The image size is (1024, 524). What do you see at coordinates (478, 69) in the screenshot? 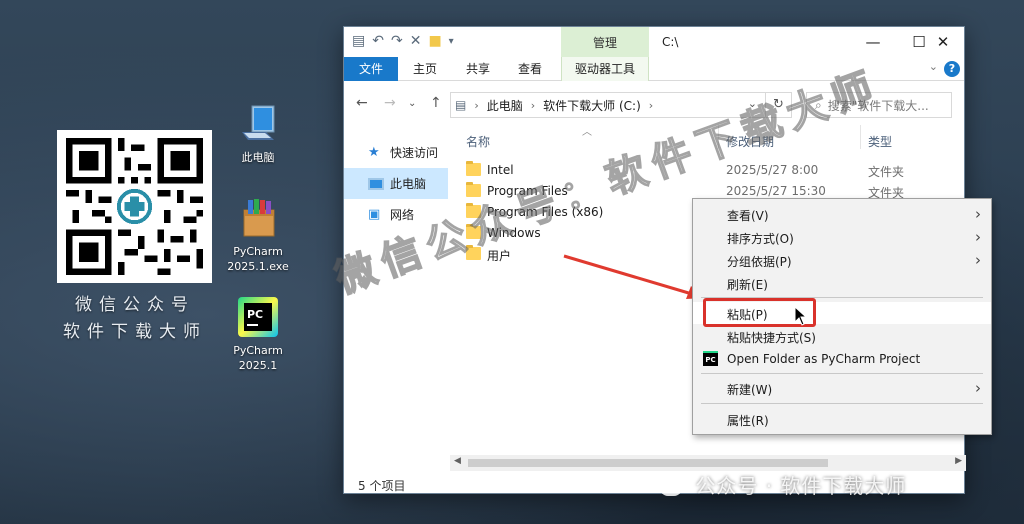
I see `tab-share: 共享` at bounding box center [478, 69].